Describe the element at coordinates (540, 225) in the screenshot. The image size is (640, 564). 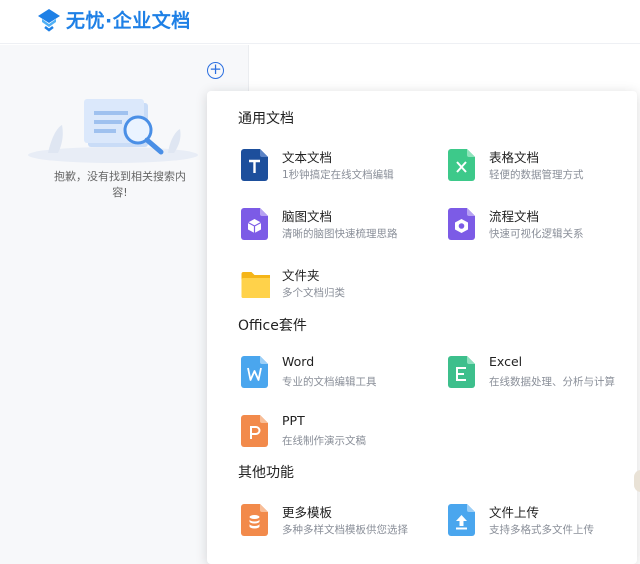
I see `menu-item-flow-doc: 流程文档 快速可视化逻辑关系` at that location.